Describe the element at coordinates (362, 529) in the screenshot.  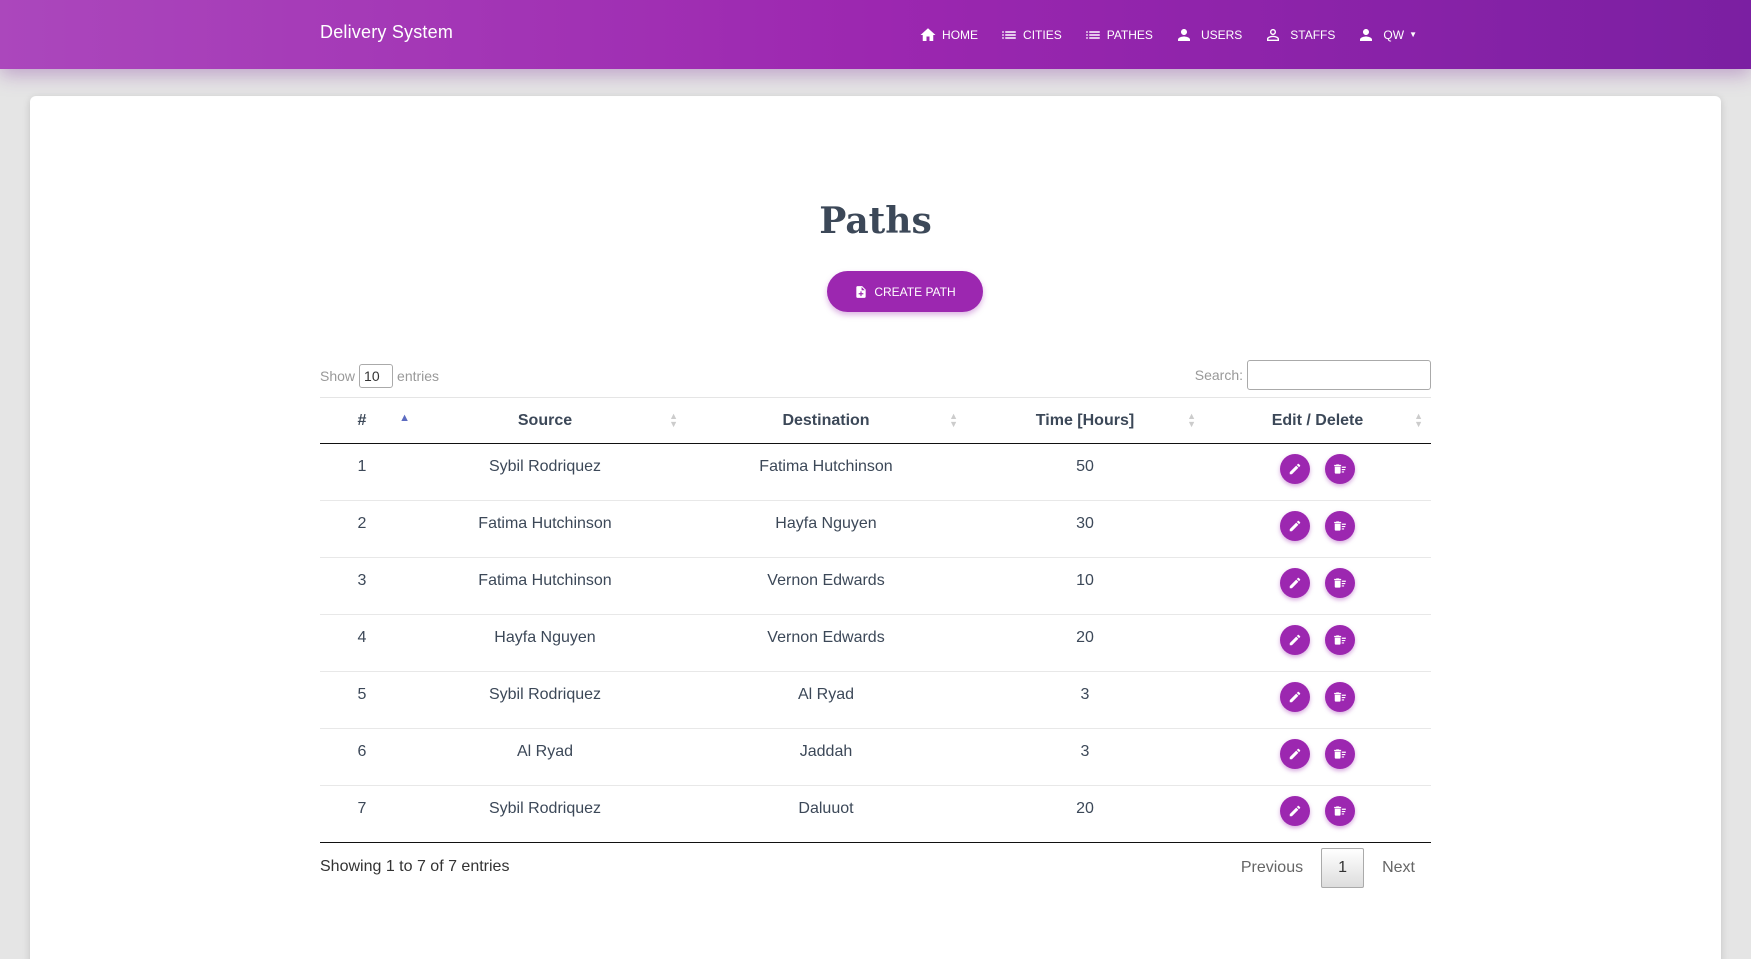
I see `cell-number: 2` at that location.